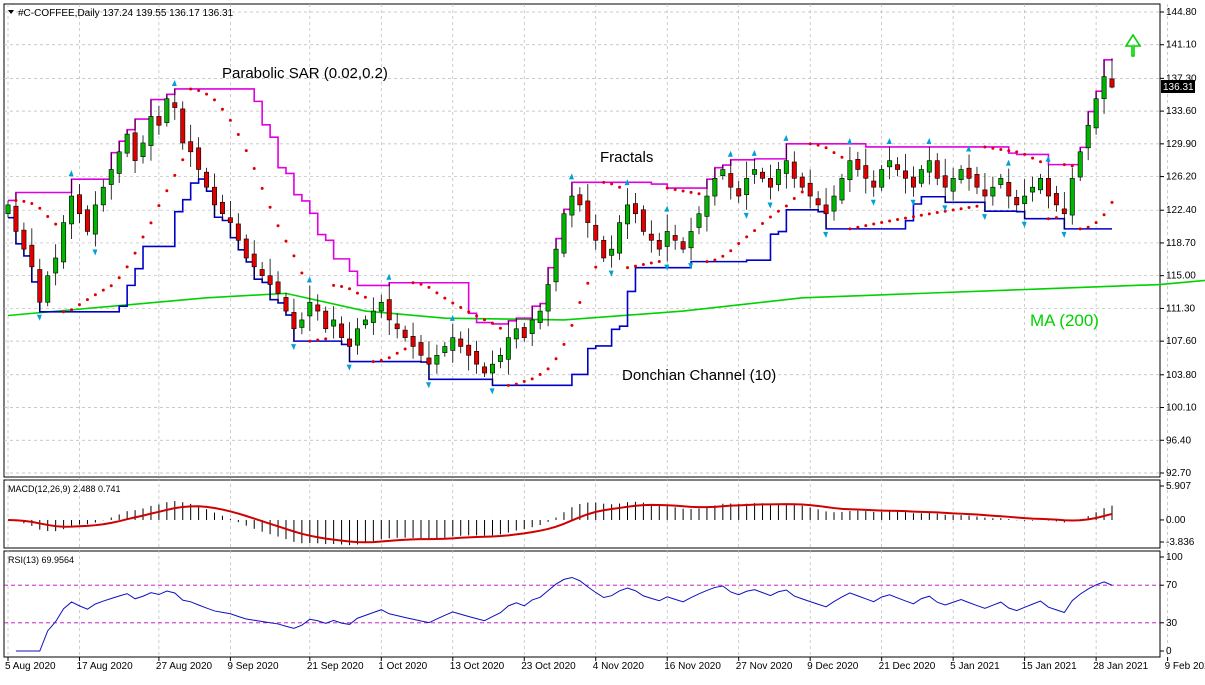 The image size is (1205, 685). I want to click on macd-panel, so click(582, 514).